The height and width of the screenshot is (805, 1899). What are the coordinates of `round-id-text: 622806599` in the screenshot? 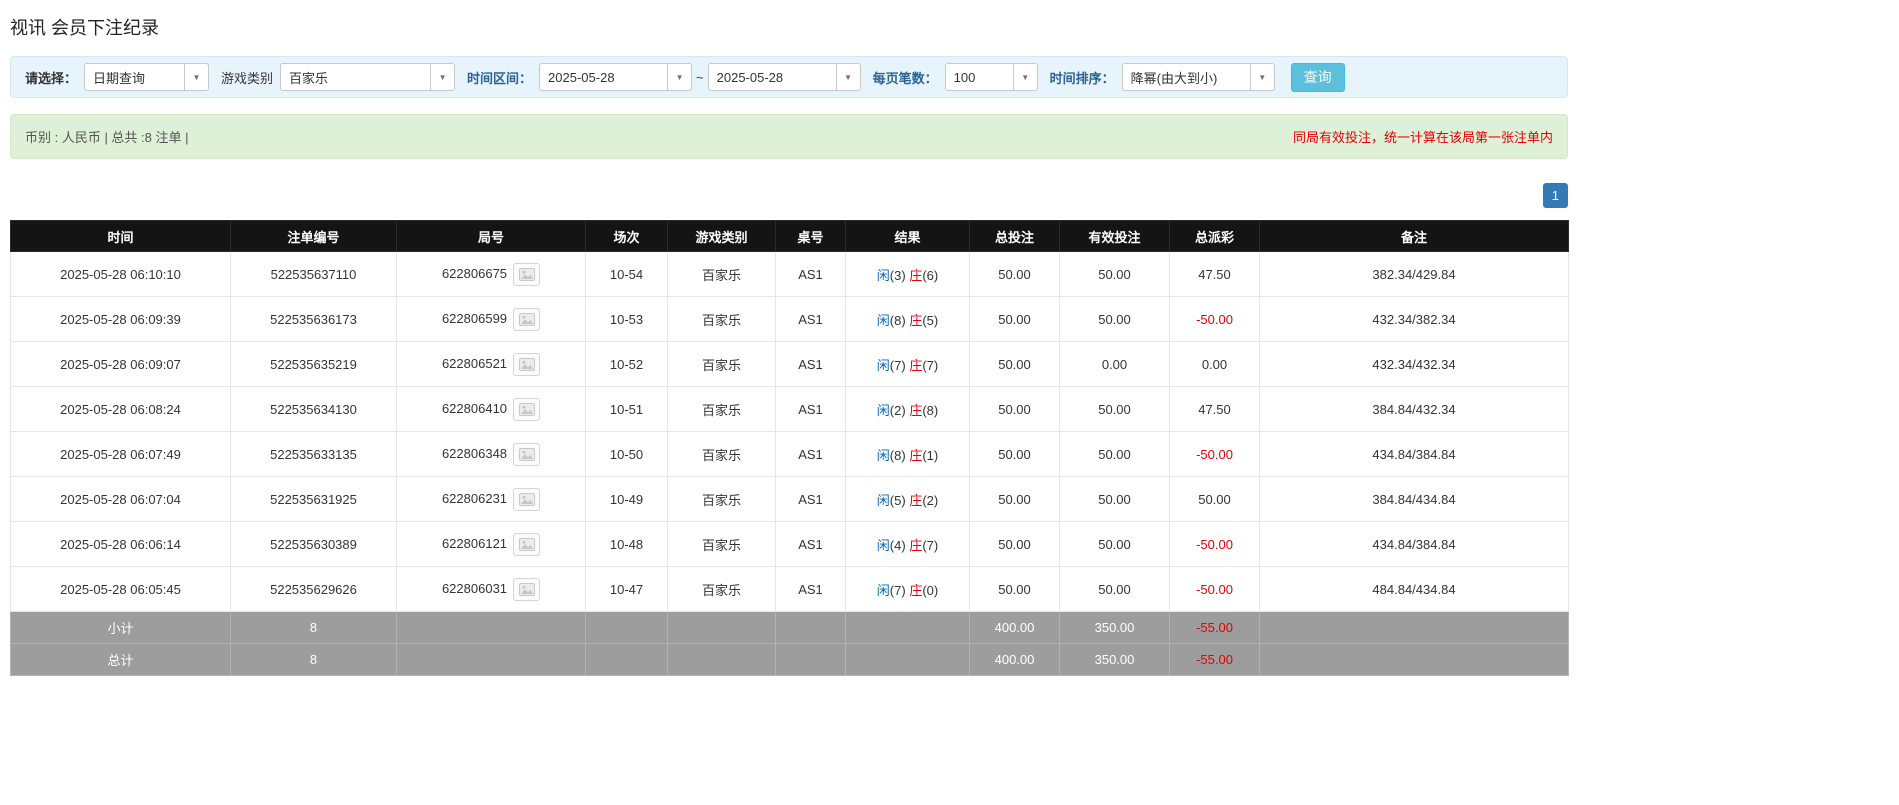 It's located at (474, 318).